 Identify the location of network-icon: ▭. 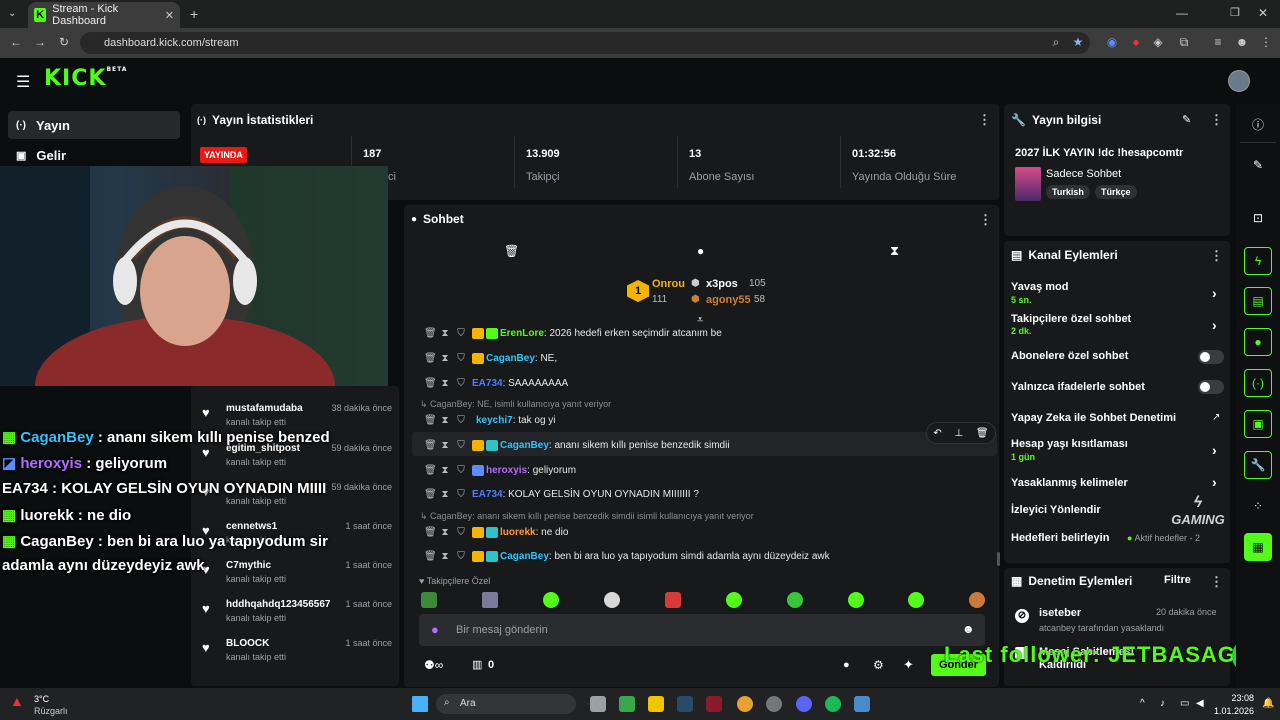
(1184, 703).